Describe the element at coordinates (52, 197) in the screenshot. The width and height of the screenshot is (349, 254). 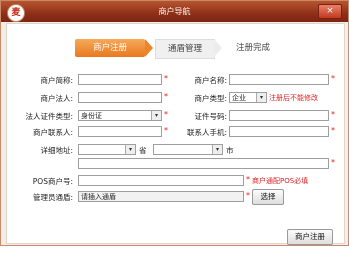
I see `admin-shield-label: 管理员通盾:` at that location.